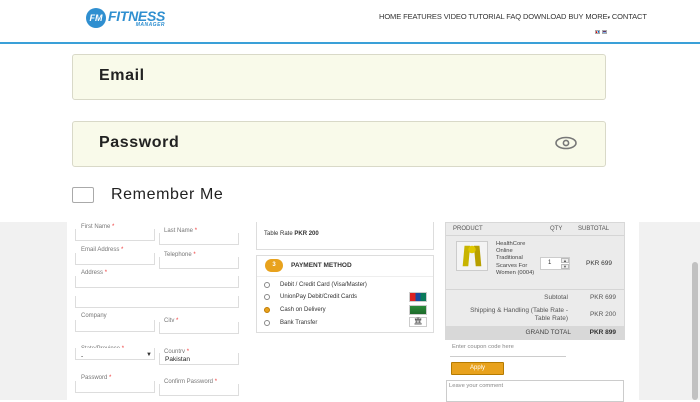 The height and width of the screenshot is (402, 700). What do you see at coordinates (199, 263) in the screenshot?
I see `telephone-input` at bounding box center [199, 263].